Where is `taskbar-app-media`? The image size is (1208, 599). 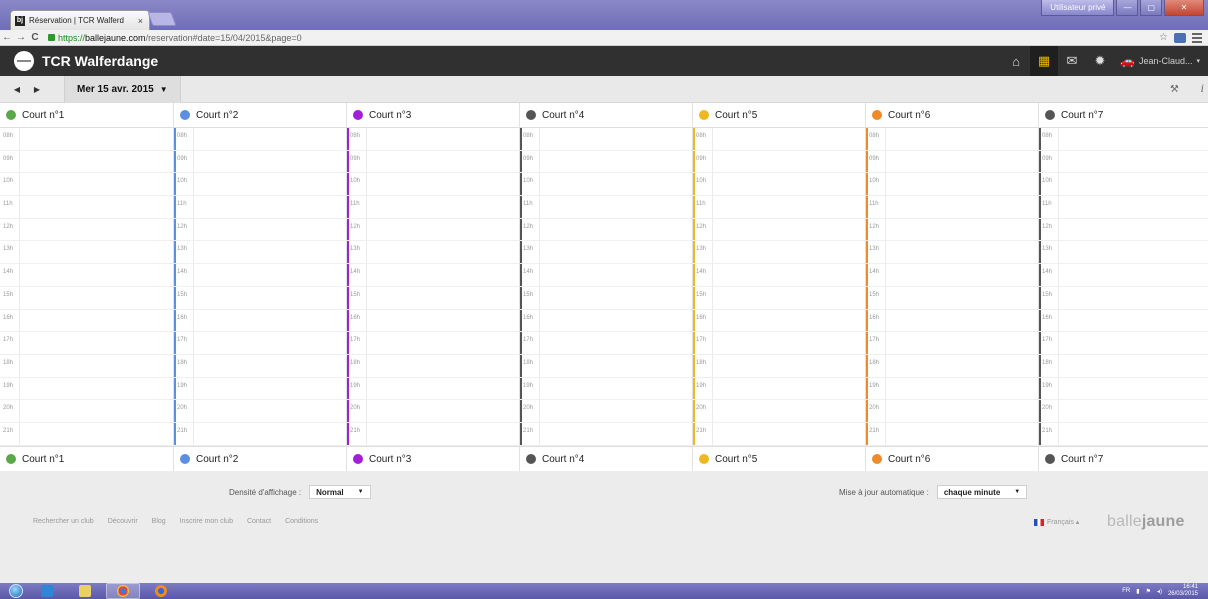 taskbar-app-media is located at coordinates (47, 591).